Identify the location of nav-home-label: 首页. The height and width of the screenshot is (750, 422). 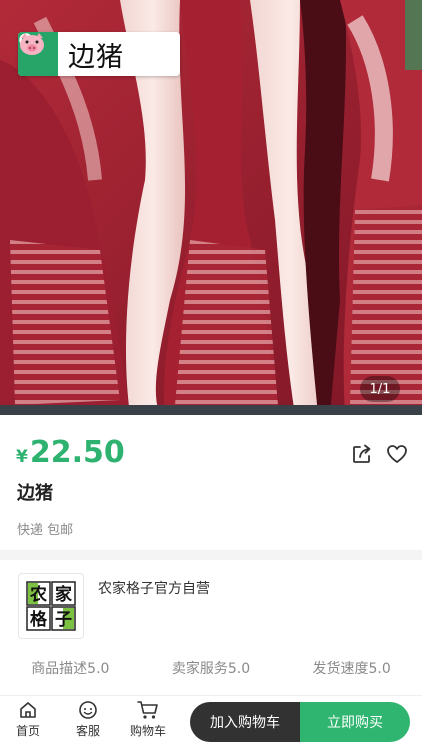
(27, 731).